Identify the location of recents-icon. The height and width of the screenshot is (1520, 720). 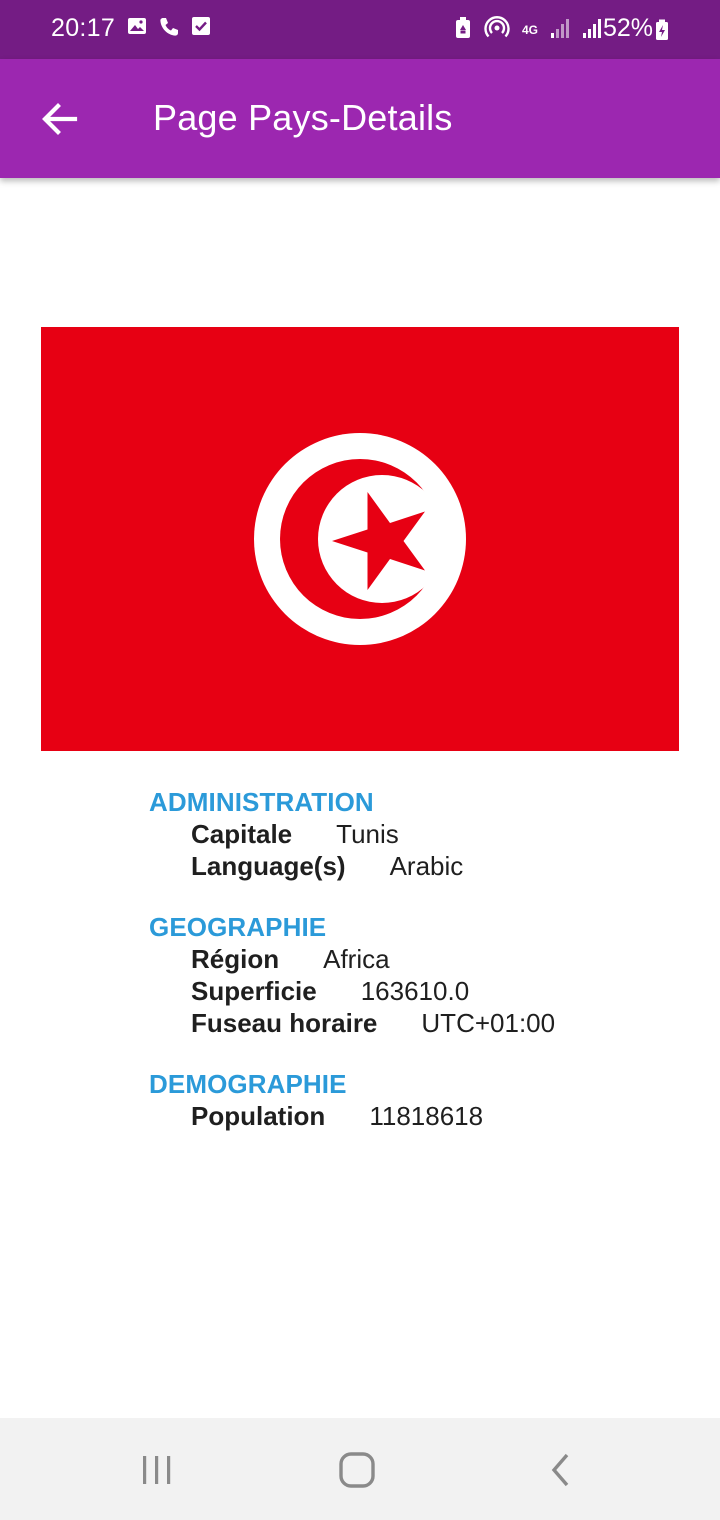
(157, 1470).